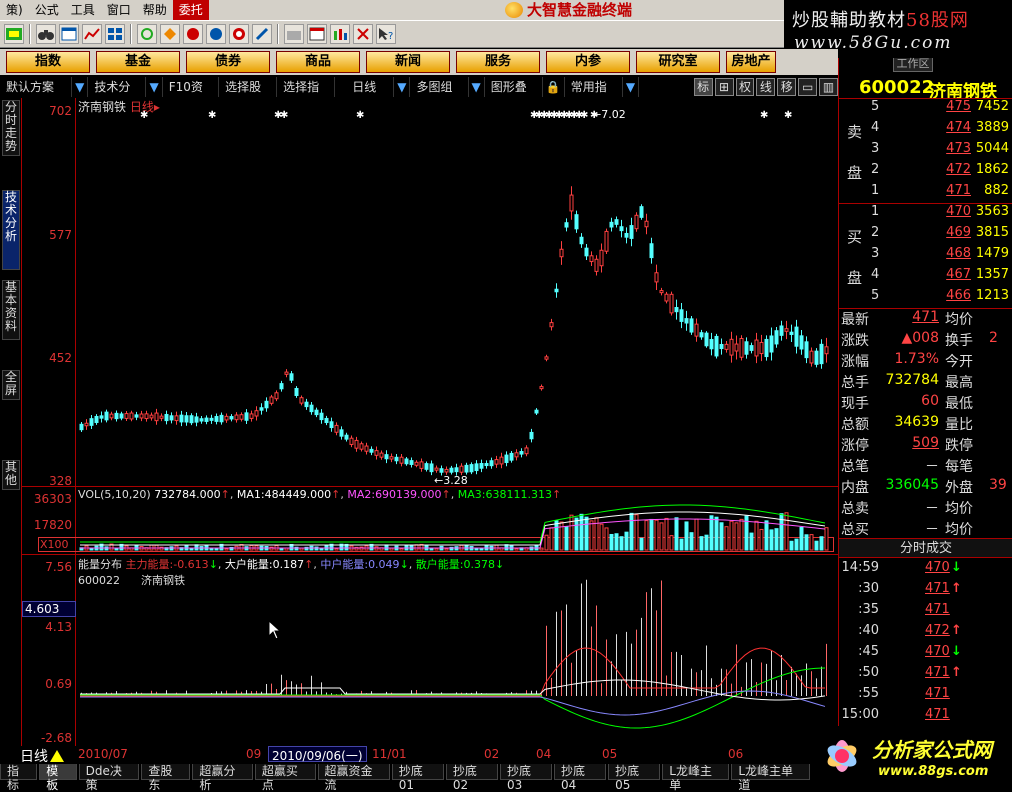 The image size is (1012, 792). Describe the element at coordinates (940, 256) in the screenshot. I see `order-book-row: 3 468 1479` at that location.